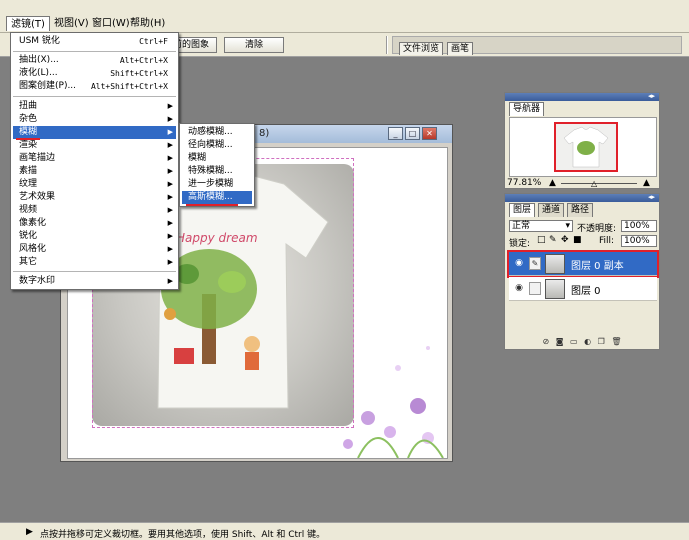 This screenshot has width=689, height=540. I want to click on navigator-panel: ◂▸ 导航器 77.81% ▲ △ ▲, so click(582, 140).